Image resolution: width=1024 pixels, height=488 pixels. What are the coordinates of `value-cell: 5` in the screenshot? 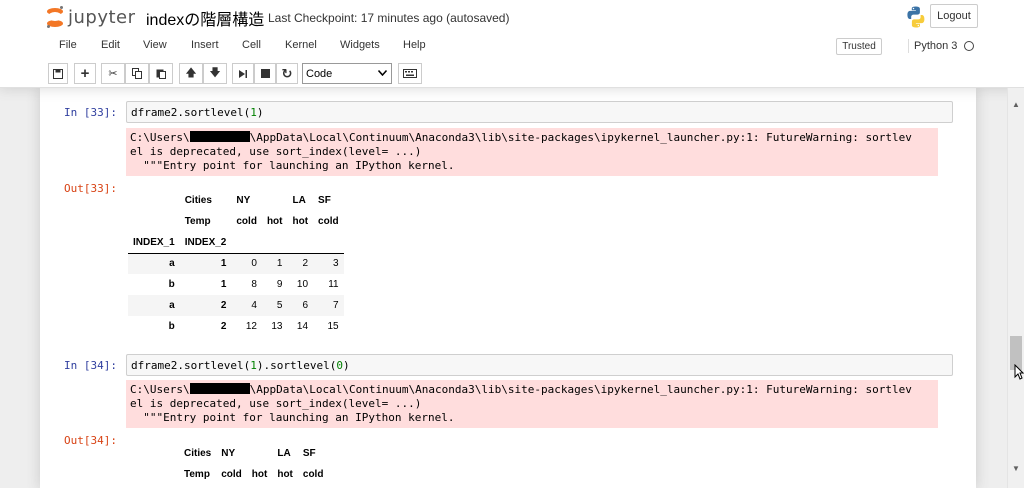 It's located at (279, 305).